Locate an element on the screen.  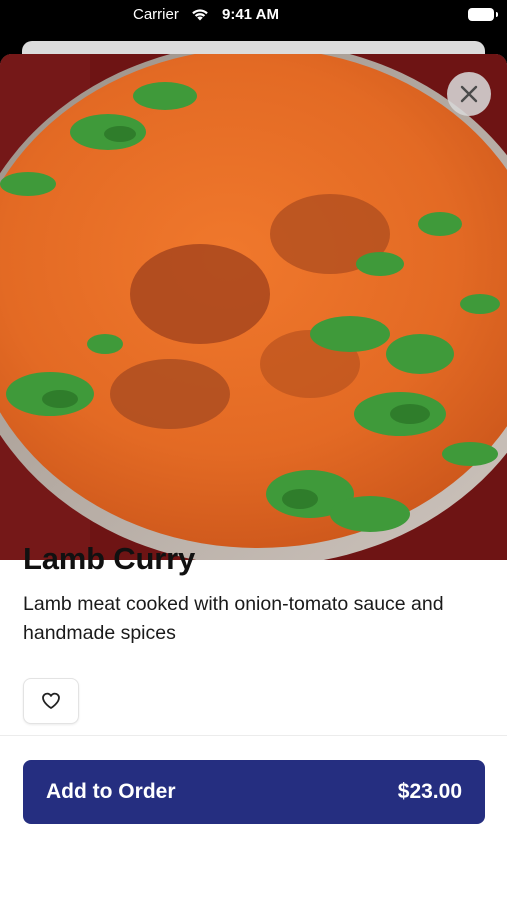
status-bar: Carrier 9:41 AM is located at coordinates (253, 15).